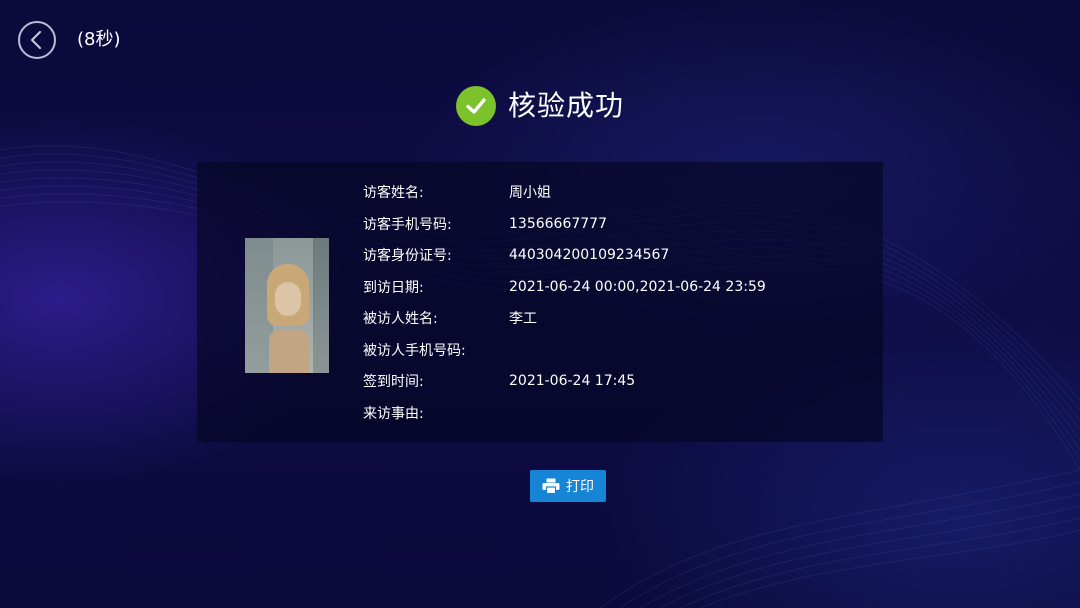 The width and height of the screenshot is (1080, 608). I want to click on info-row-signin-time: 签到时间: 2021-06-24 17:45, so click(499, 381).